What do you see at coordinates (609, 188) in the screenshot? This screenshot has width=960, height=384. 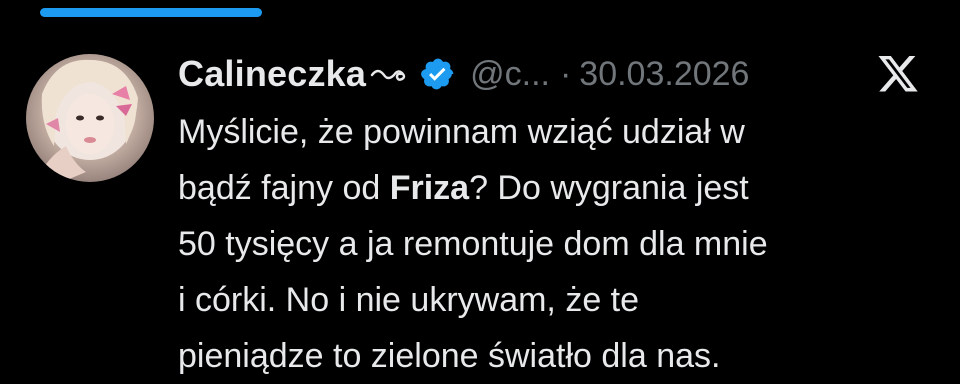 I see `text-segment: ? Do wygrania jest` at bounding box center [609, 188].